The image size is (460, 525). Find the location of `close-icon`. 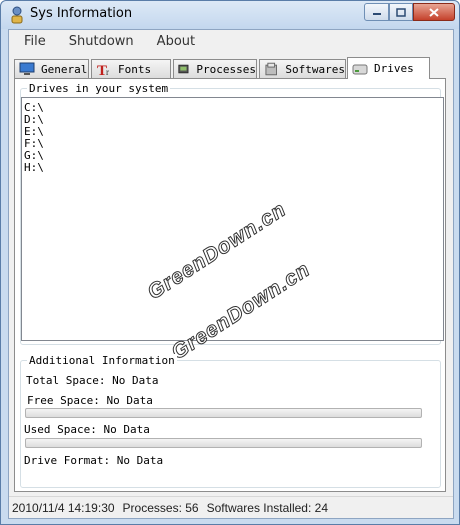

close-icon is located at coordinates (434, 12).